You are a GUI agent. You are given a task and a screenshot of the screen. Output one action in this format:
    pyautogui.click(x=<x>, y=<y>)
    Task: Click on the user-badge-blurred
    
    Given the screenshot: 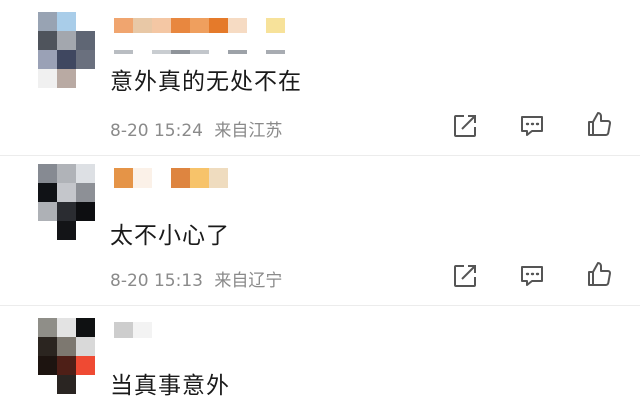 What is the action you would take?
    pyautogui.click(x=199, y=52)
    